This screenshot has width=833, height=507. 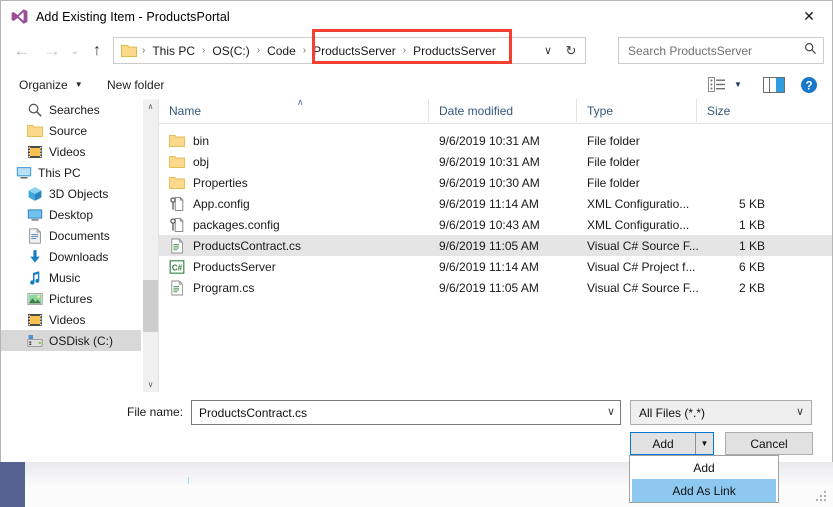 What do you see at coordinates (71, 340) in the screenshot?
I see `sidebar-item-osdisk-c: OSDisk (C:)` at bounding box center [71, 340].